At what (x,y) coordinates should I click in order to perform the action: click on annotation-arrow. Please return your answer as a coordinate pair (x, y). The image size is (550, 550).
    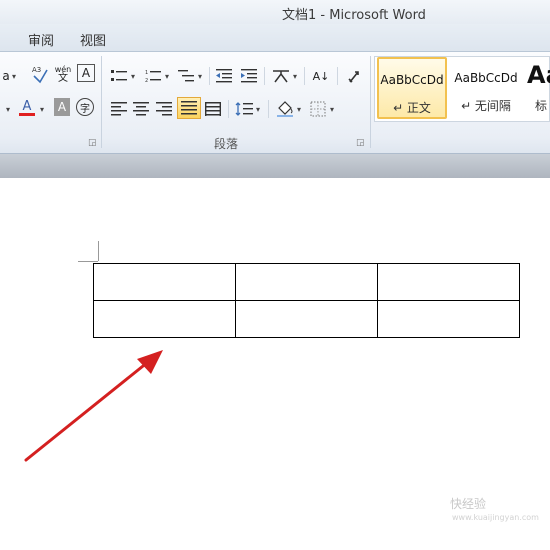
    Looking at the image, I should click on (93, 406).